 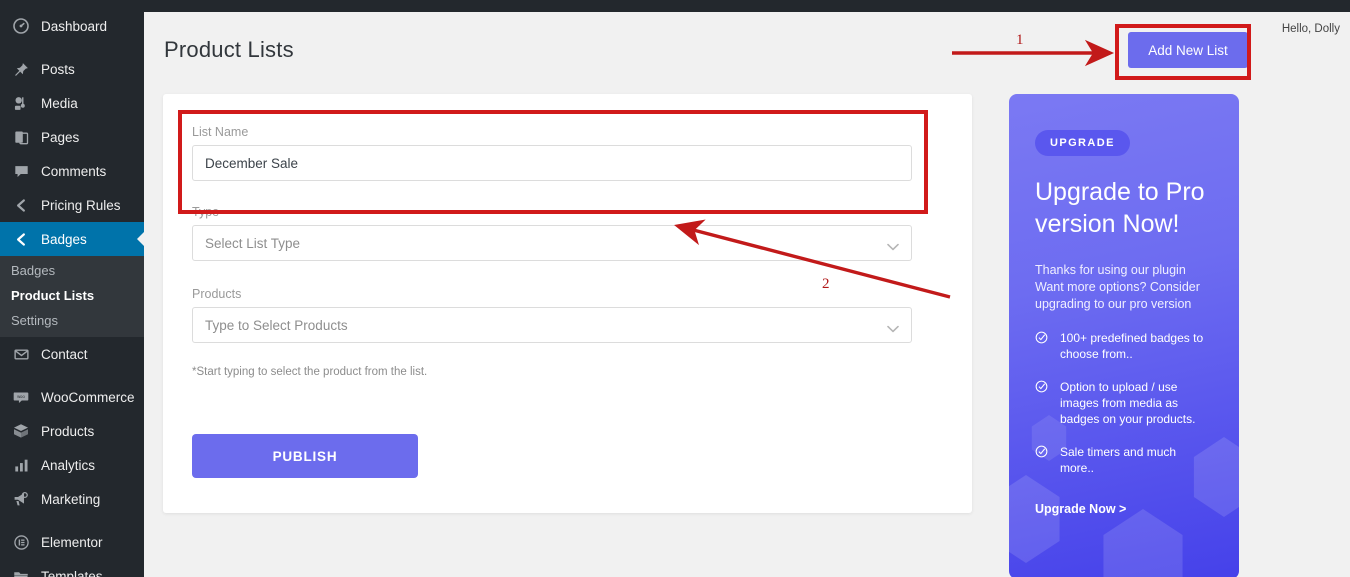 I want to click on sidebar-item-label: Posts, so click(x=58, y=69).